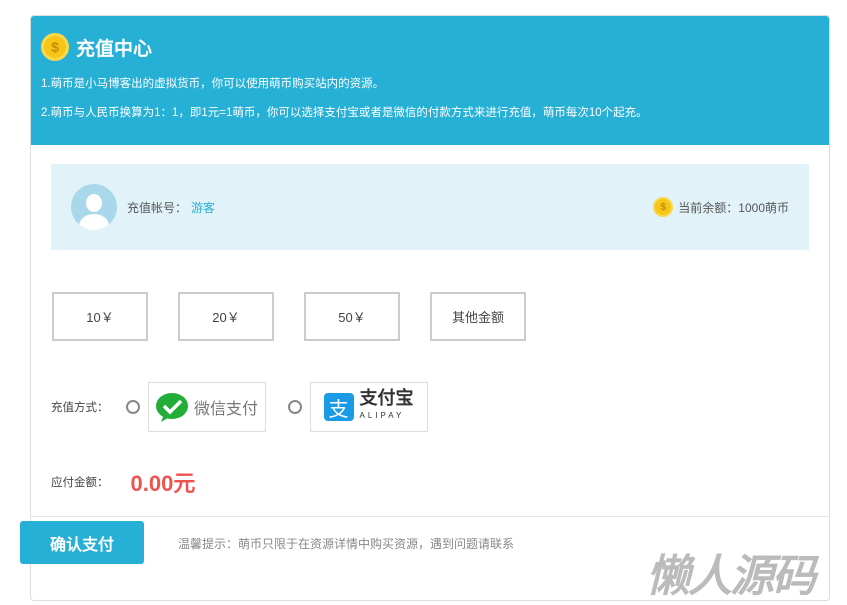 This screenshot has width=847, height=605. I want to click on alipay-radio, so click(294, 407).